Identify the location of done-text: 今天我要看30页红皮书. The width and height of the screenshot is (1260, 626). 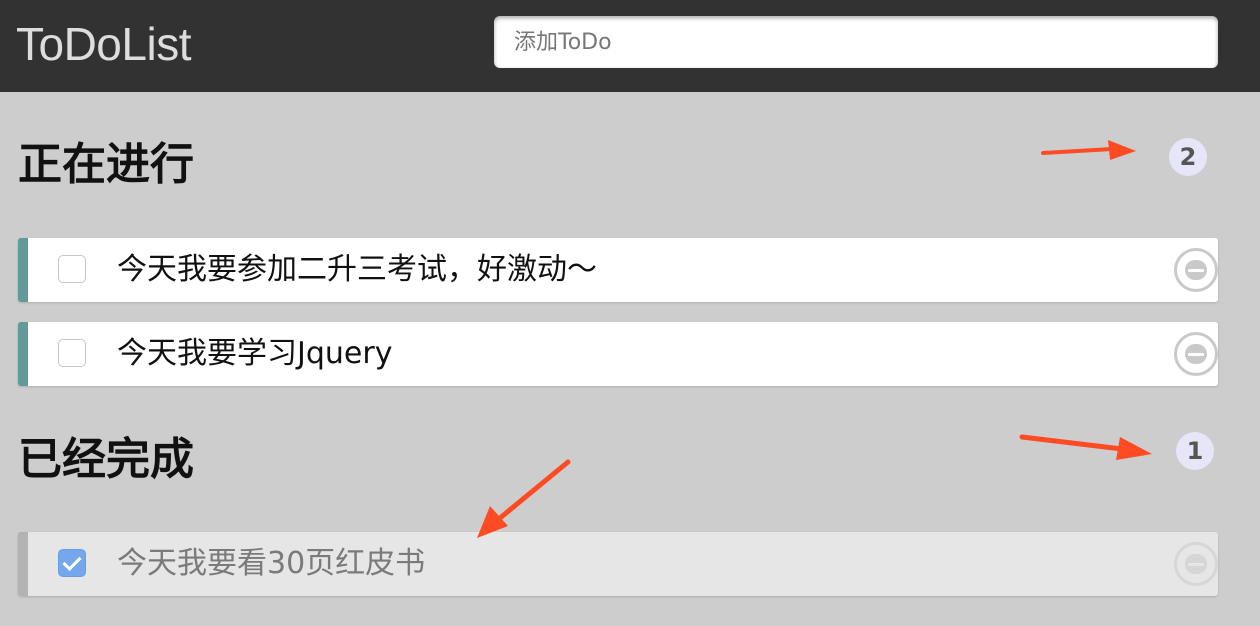
(271, 563).